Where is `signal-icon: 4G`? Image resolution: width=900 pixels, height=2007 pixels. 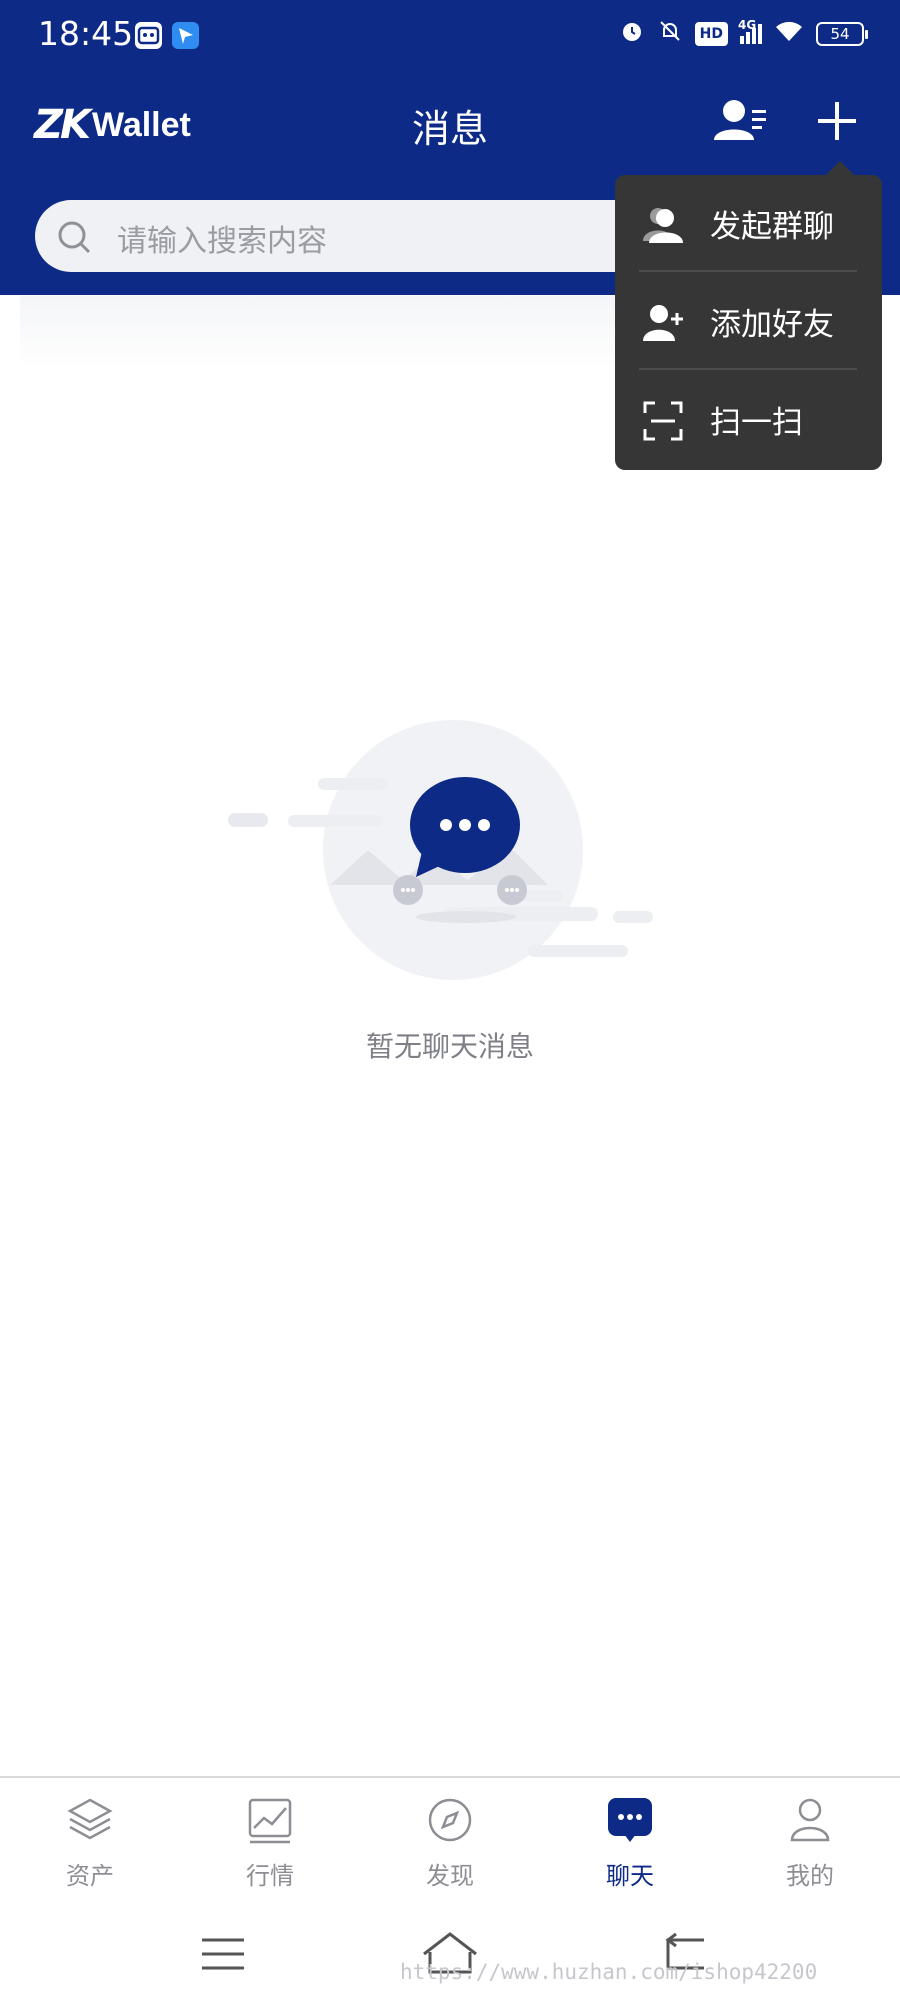
signal-icon: 4G is located at coordinates (750, 31).